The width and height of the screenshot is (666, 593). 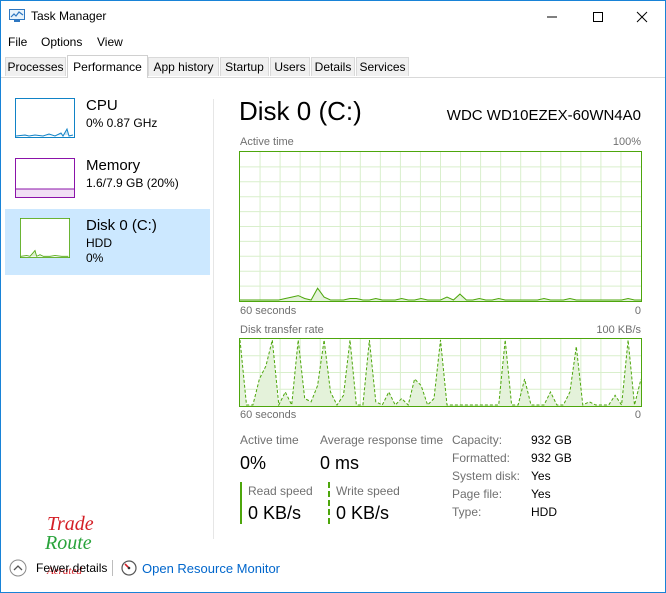 What do you see at coordinates (17, 15) in the screenshot?
I see `task-manager-icon` at bounding box center [17, 15].